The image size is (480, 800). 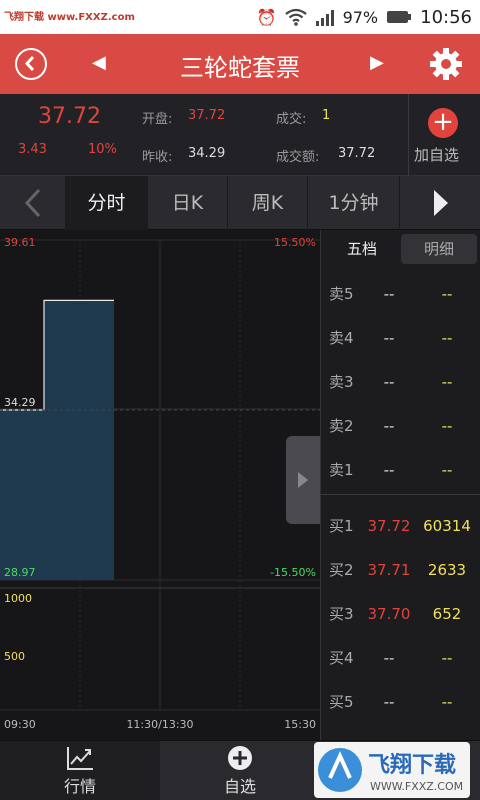 I want to click on buy-level-price: 37.71, so click(x=389, y=570).